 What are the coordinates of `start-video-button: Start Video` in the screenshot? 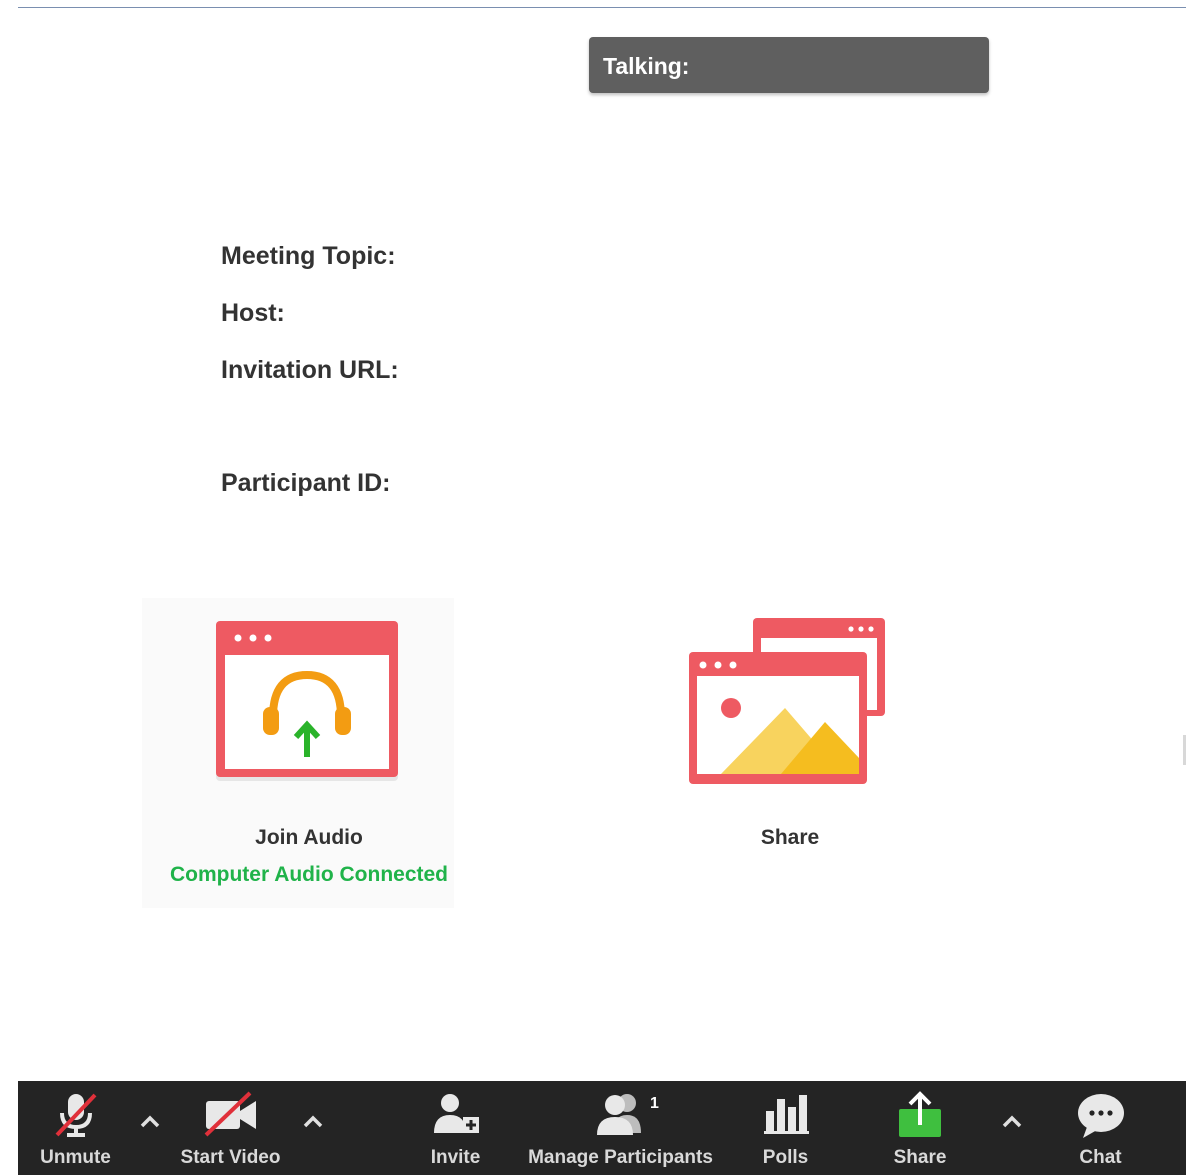 It's located at (230, 1128).